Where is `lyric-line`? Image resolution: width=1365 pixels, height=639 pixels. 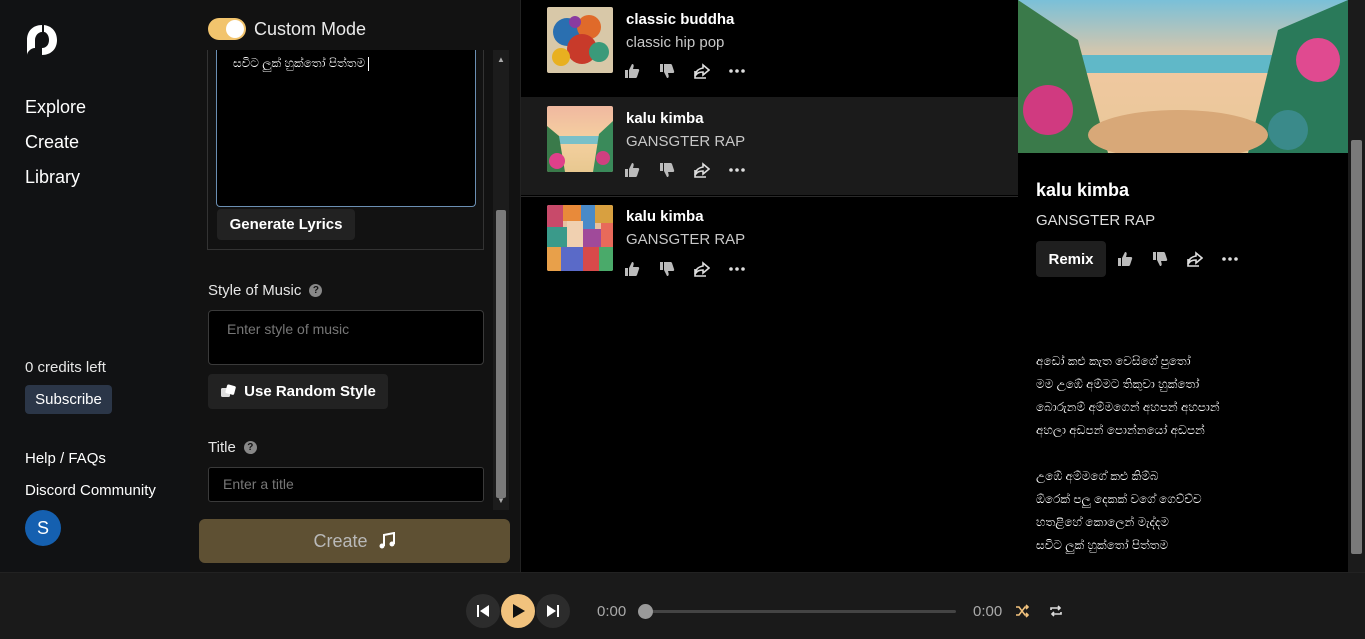
lyric-line is located at coordinates (1128, 453).